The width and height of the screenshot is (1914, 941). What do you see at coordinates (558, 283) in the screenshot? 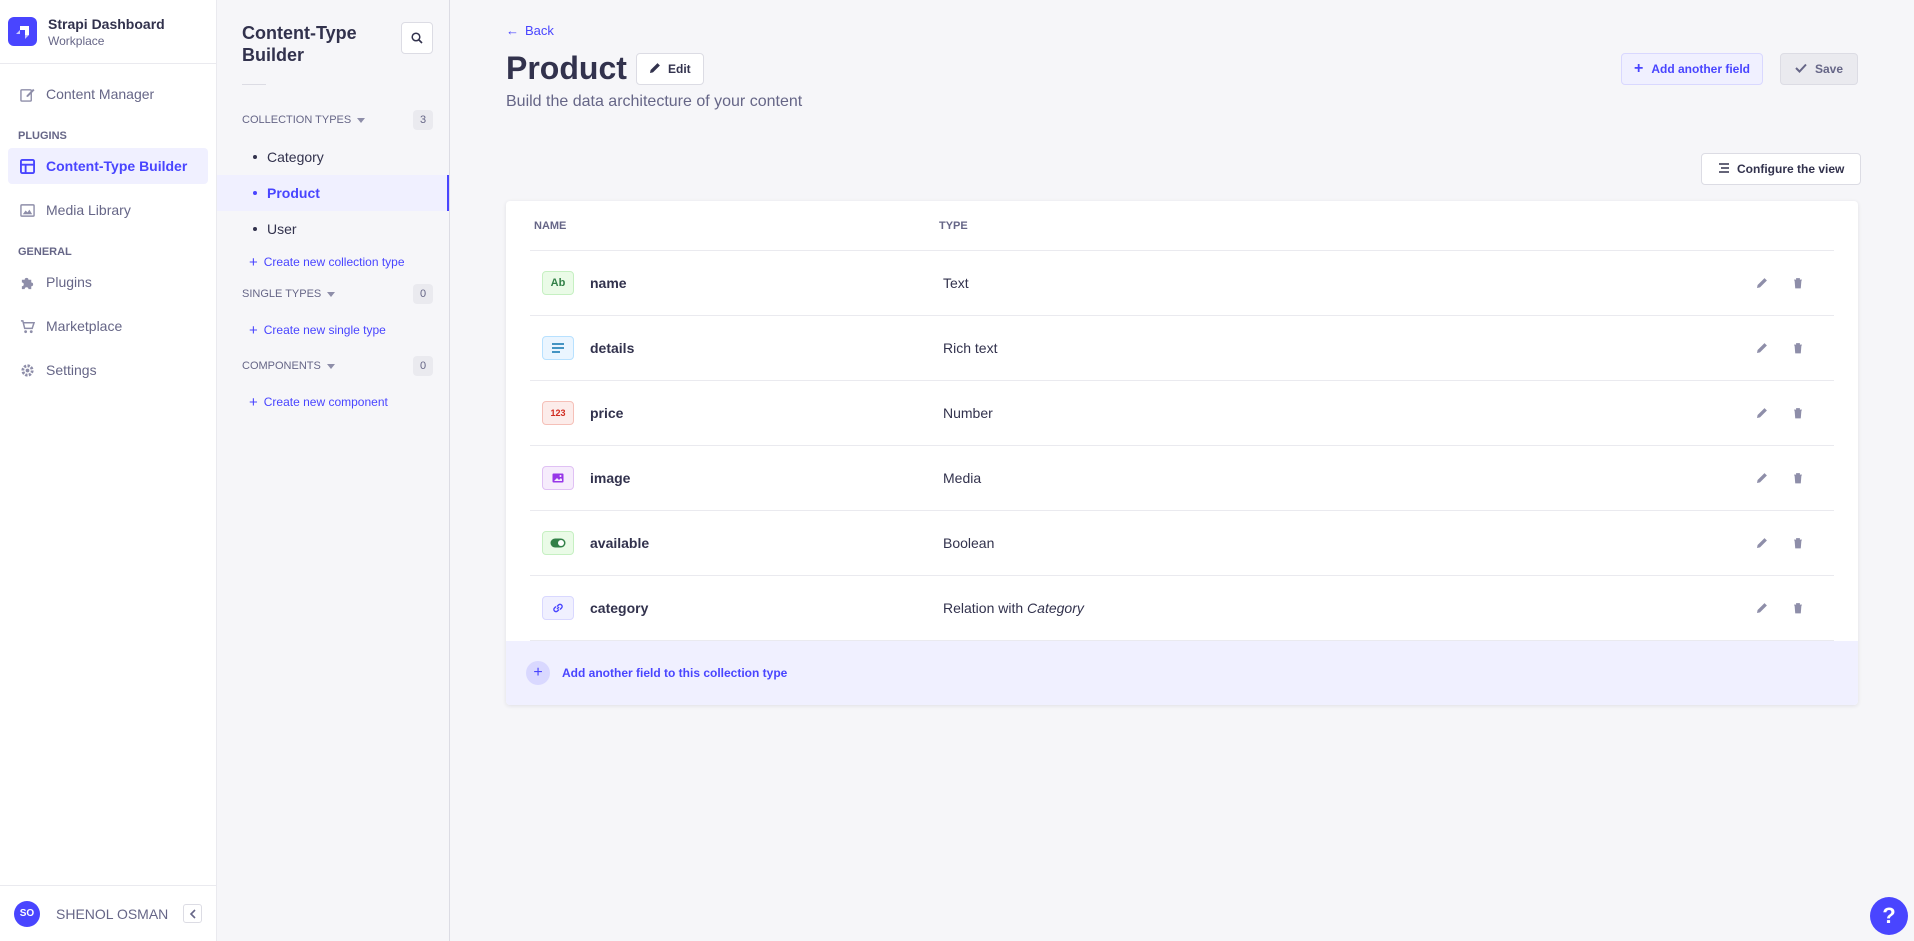
I see `text-icon: Ab` at bounding box center [558, 283].